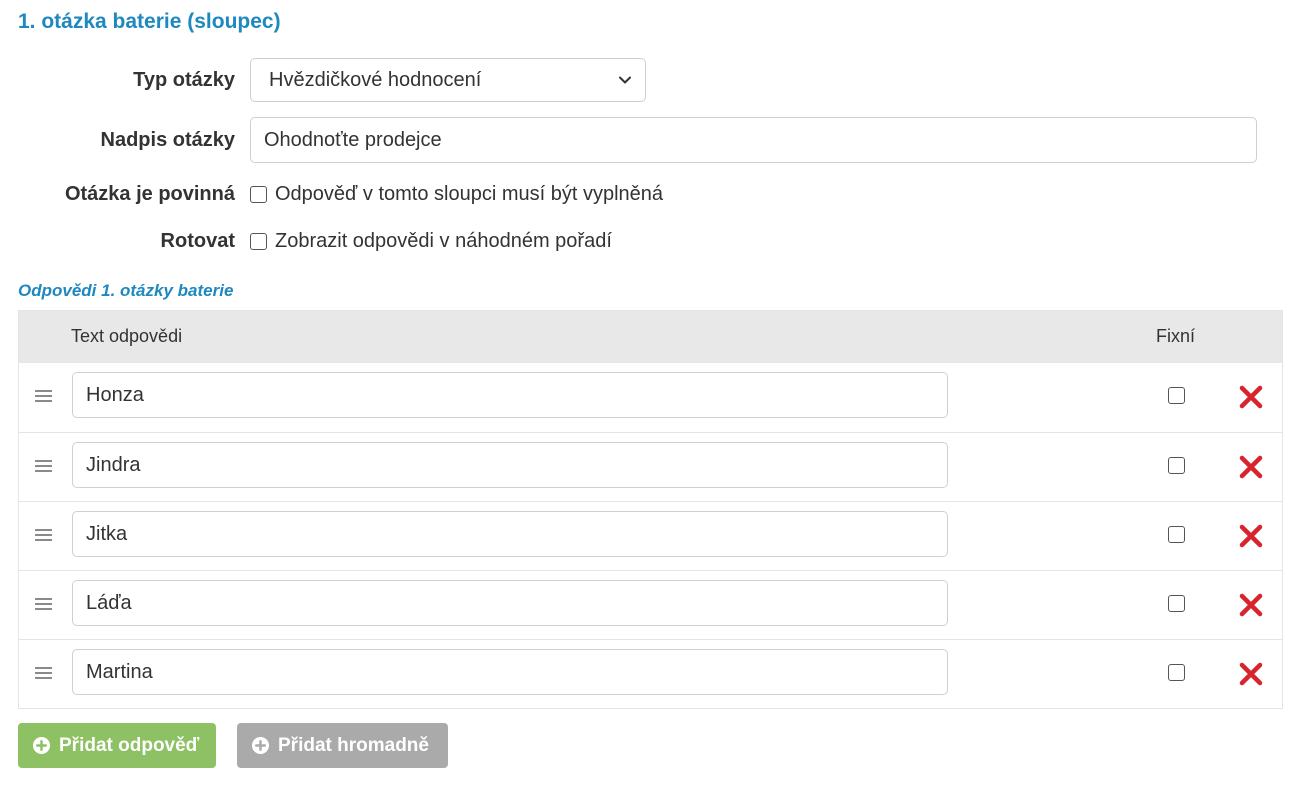 This screenshot has height=787, width=1305. I want to click on answer-text-input: Honza, so click(510, 395).